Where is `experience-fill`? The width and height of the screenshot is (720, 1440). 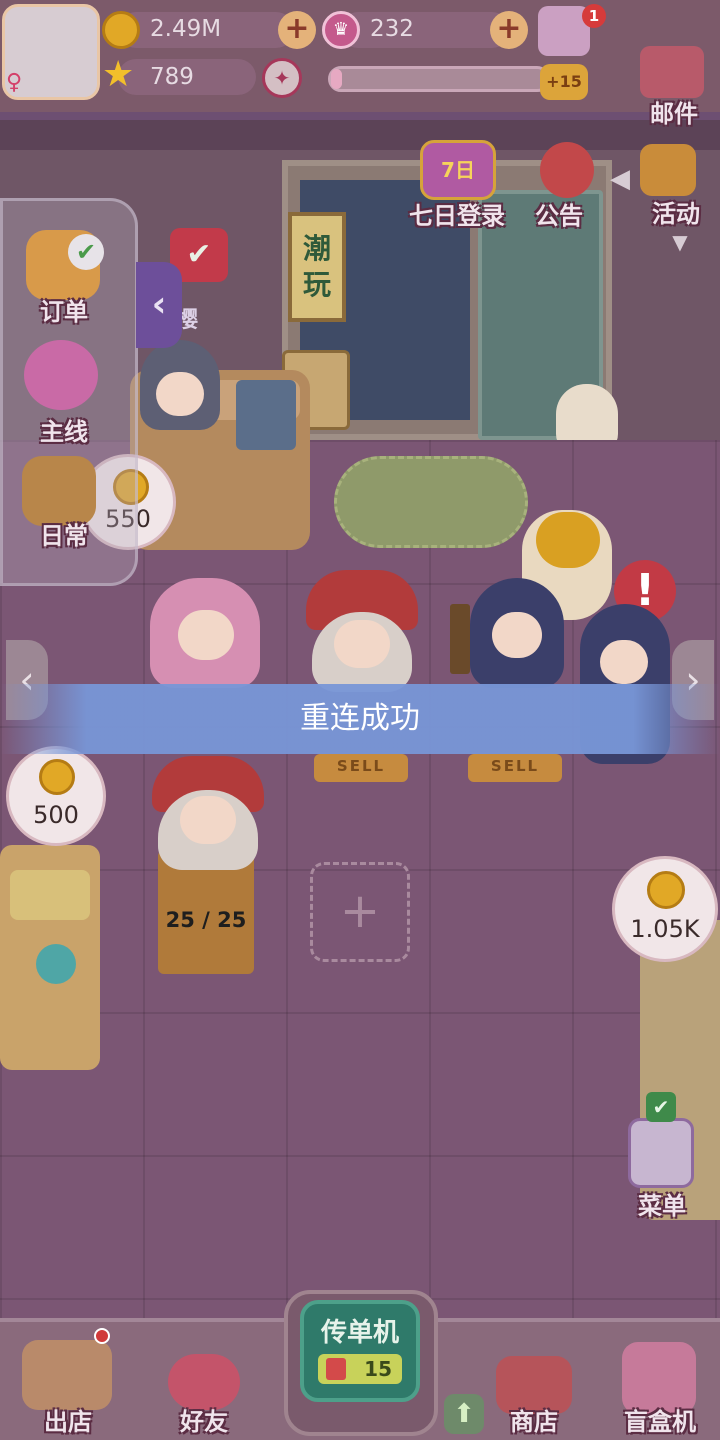 experience-fill is located at coordinates (336, 79).